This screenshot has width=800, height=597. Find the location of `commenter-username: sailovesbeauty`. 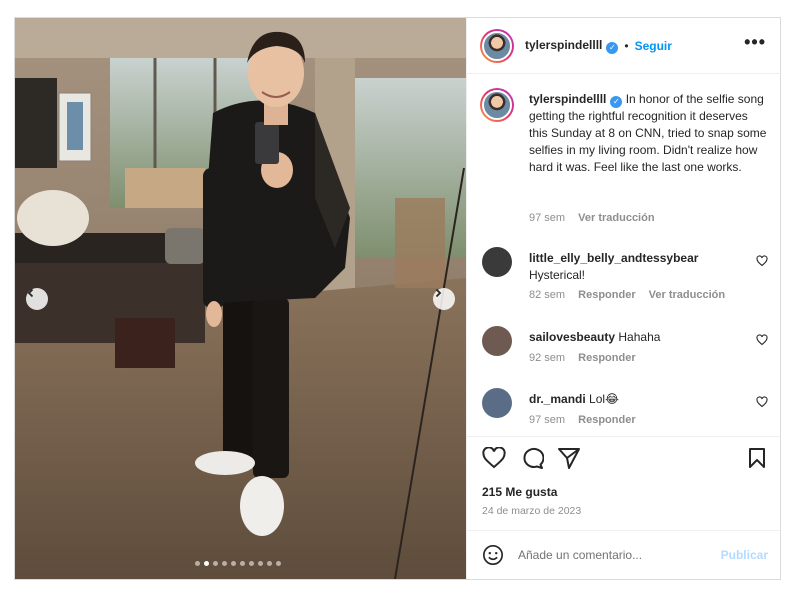

commenter-username: sailovesbeauty is located at coordinates (572, 337).